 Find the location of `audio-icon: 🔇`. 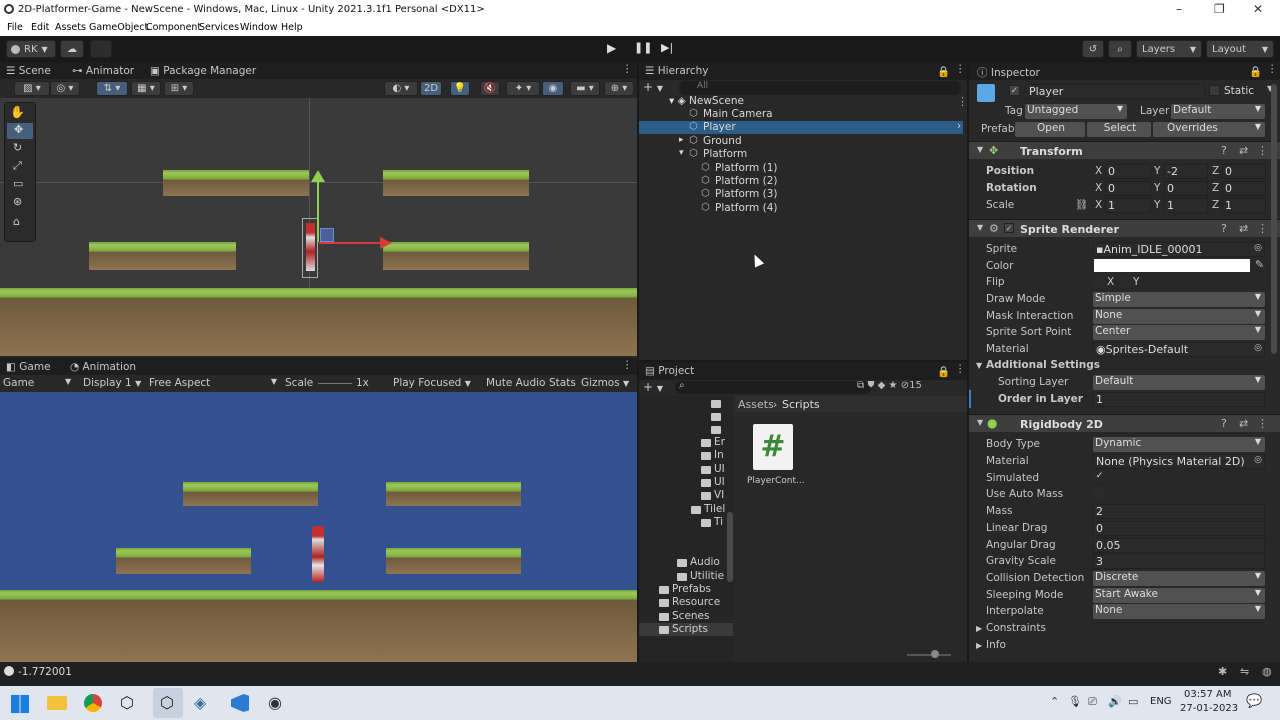

audio-icon: 🔇 is located at coordinates (490, 88).